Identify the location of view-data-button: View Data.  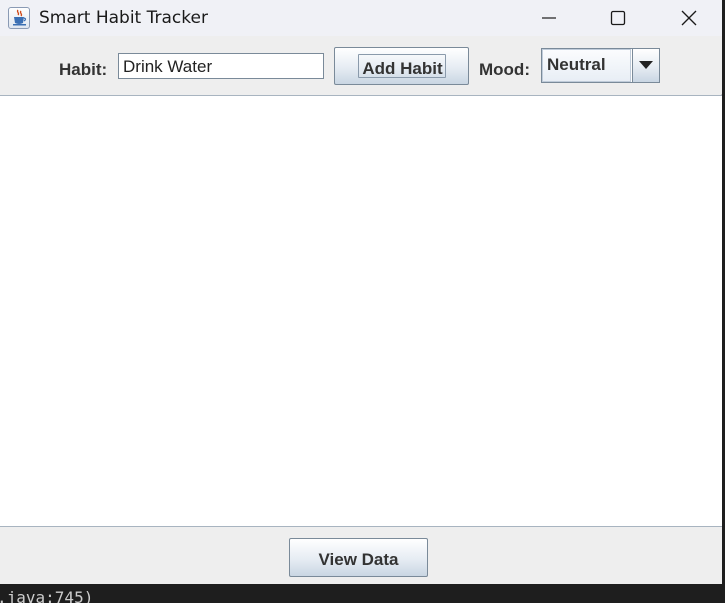
(358, 557).